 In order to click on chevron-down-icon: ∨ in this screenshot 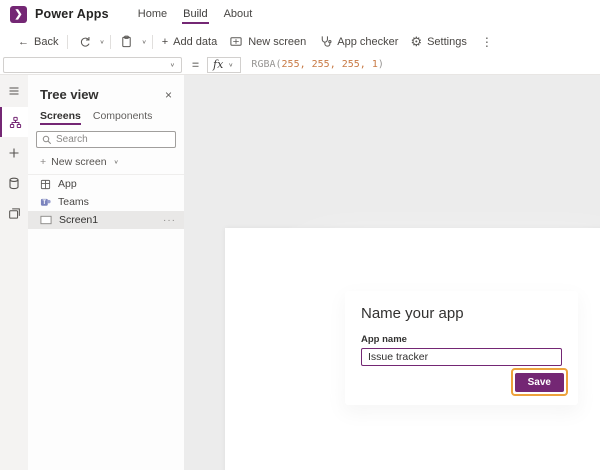, I will do `click(116, 162)`.